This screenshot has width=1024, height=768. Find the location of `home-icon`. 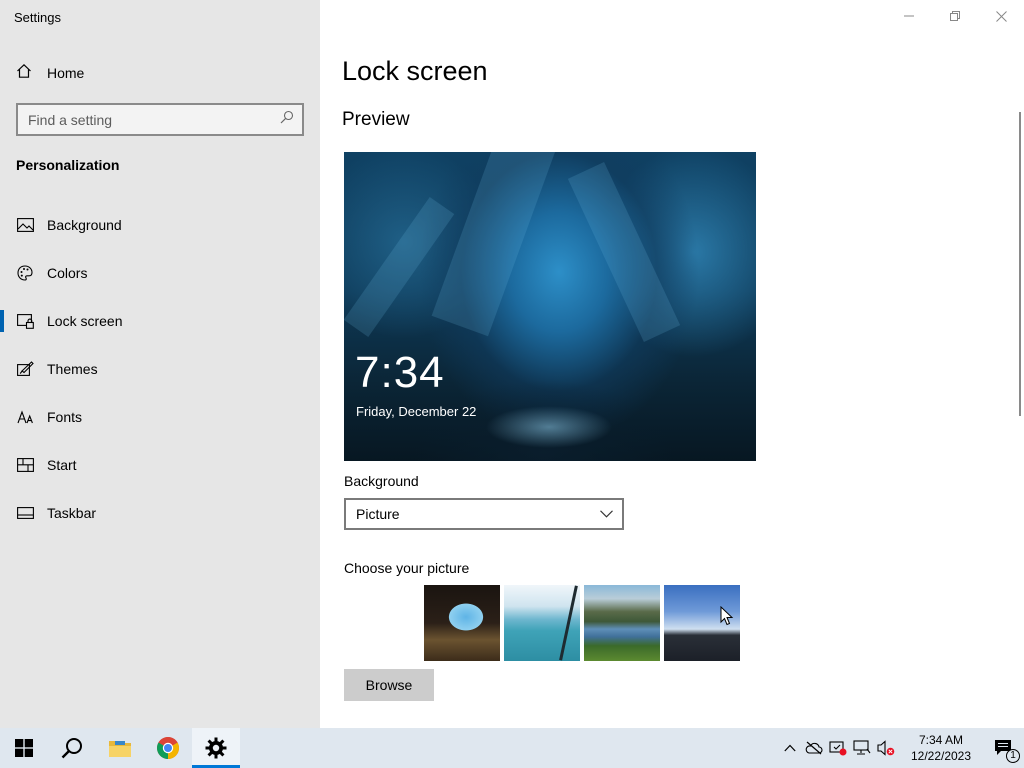

home-icon is located at coordinates (24, 73).